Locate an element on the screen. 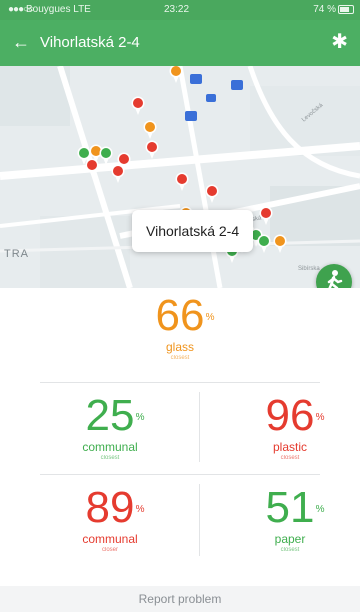  stat-paper: 51% paper closest is located at coordinates (290, 519).